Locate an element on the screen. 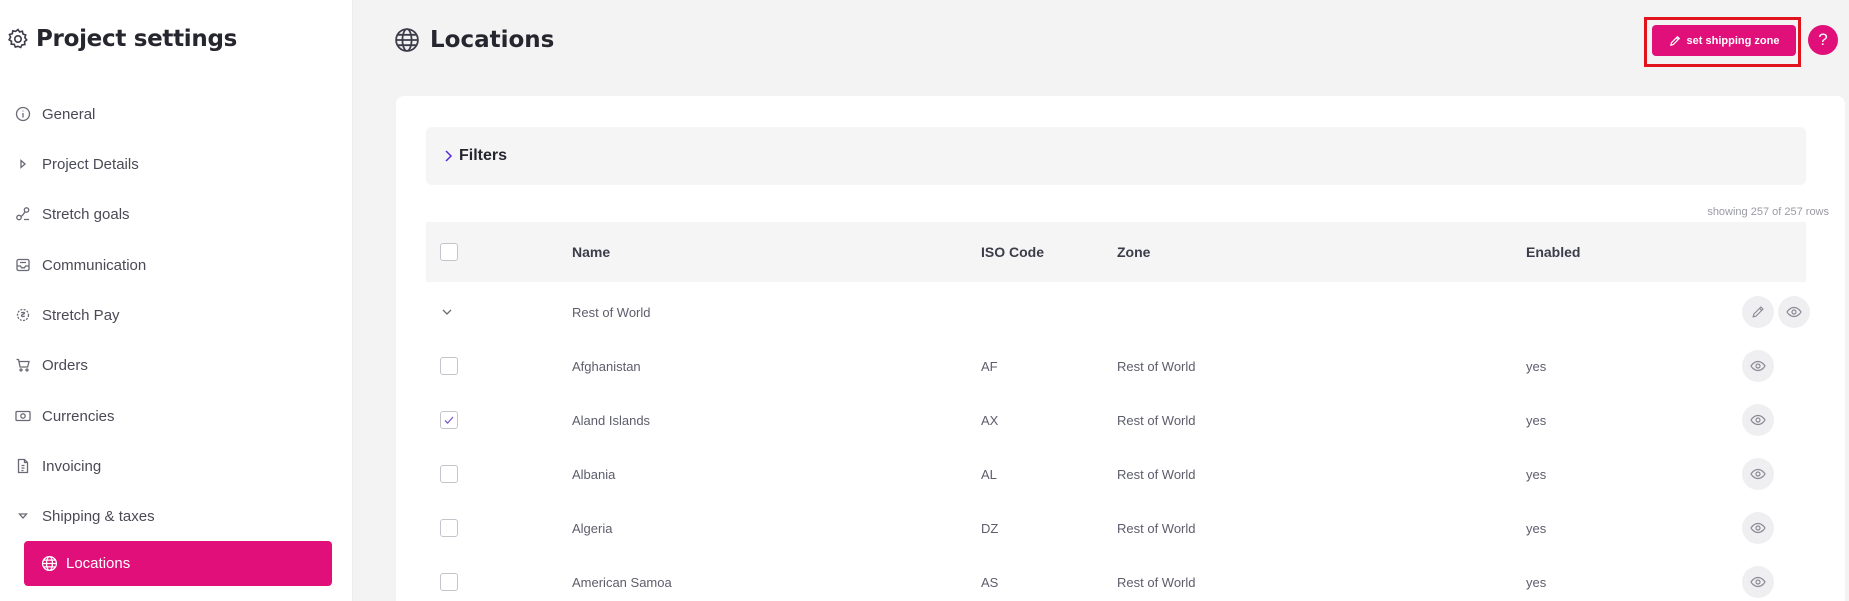  cell-name: Aland Islands is located at coordinates (611, 420).